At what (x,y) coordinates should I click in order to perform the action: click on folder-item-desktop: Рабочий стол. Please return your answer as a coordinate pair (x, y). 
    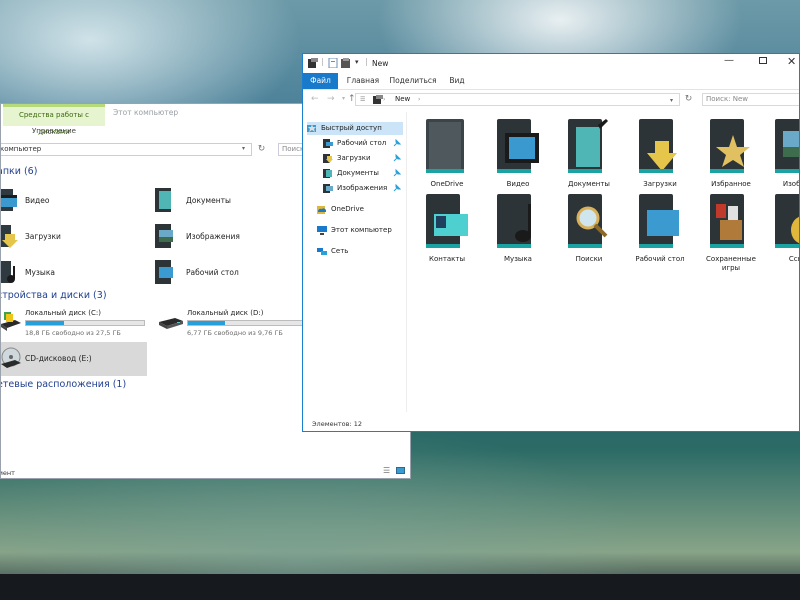
    Looking at the image, I should click on (228, 273).